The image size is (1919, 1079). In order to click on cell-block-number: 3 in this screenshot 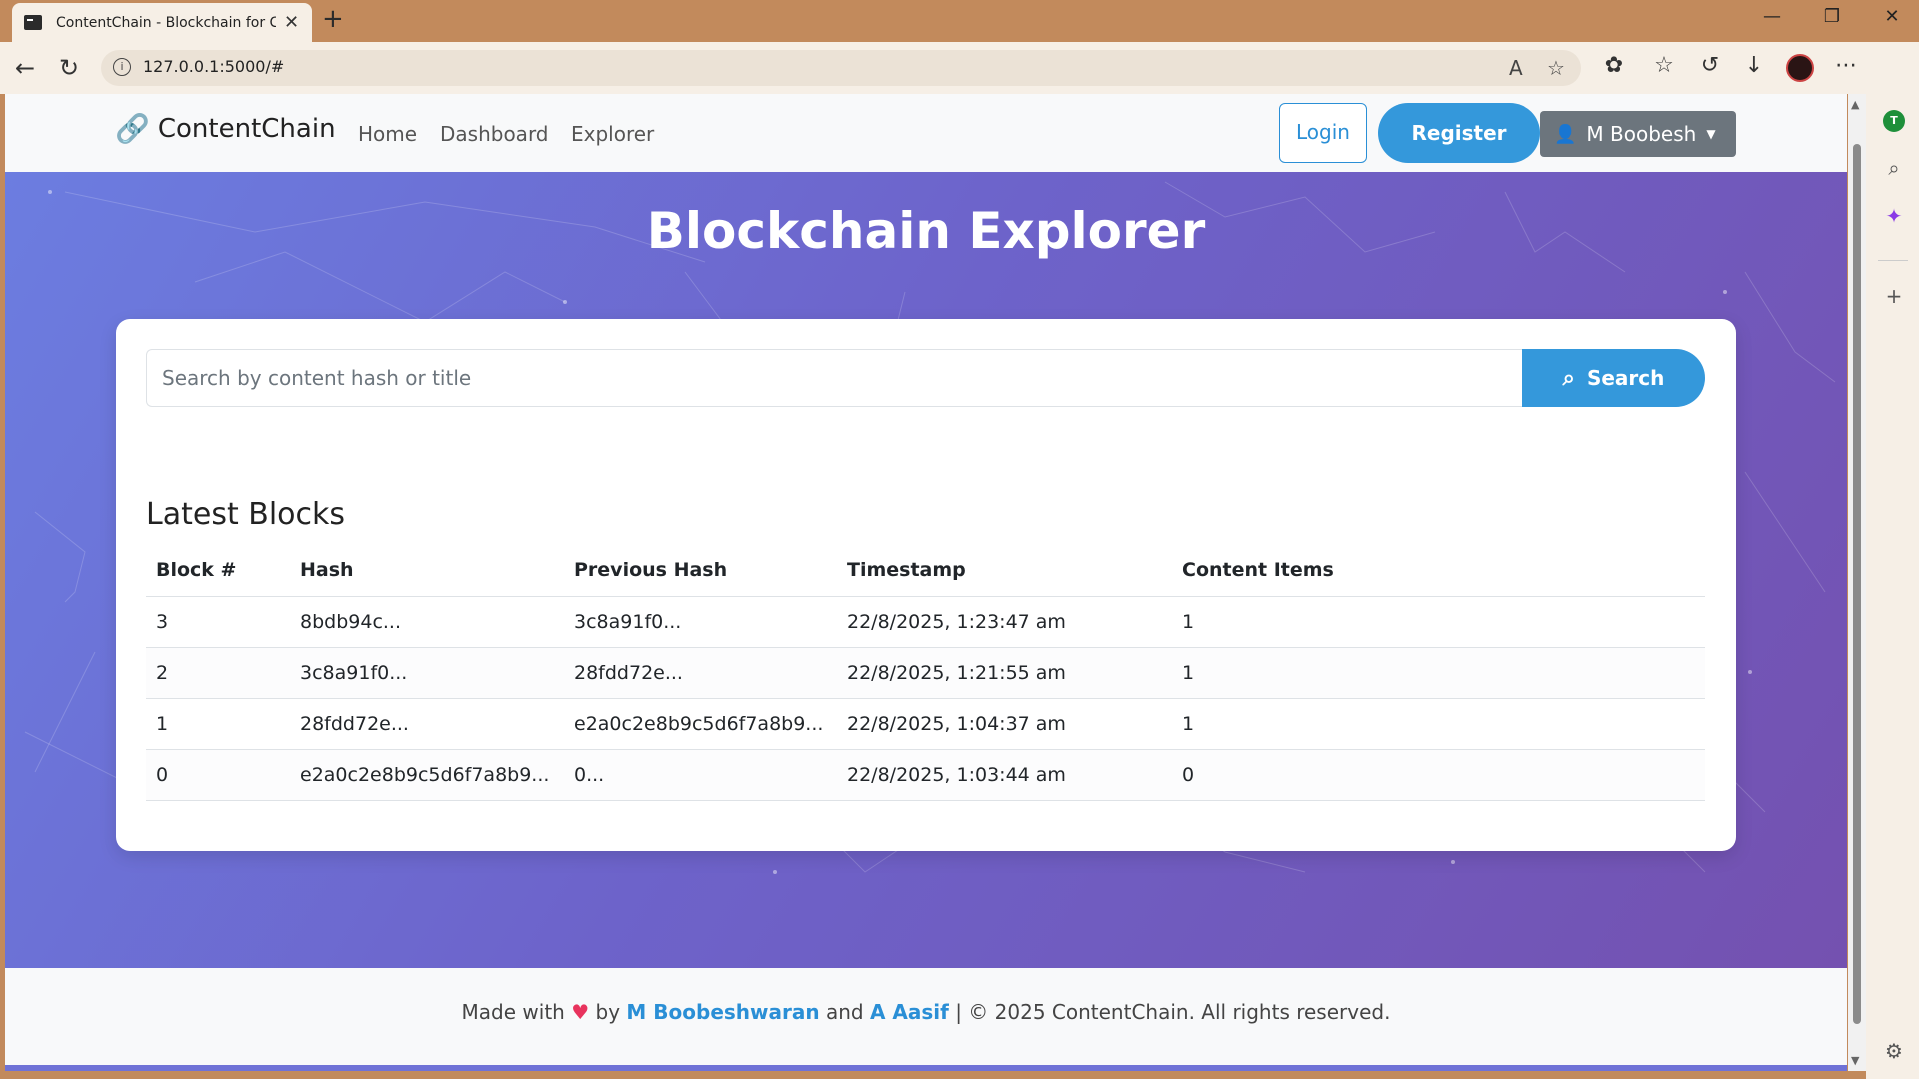, I will do `click(218, 622)`.